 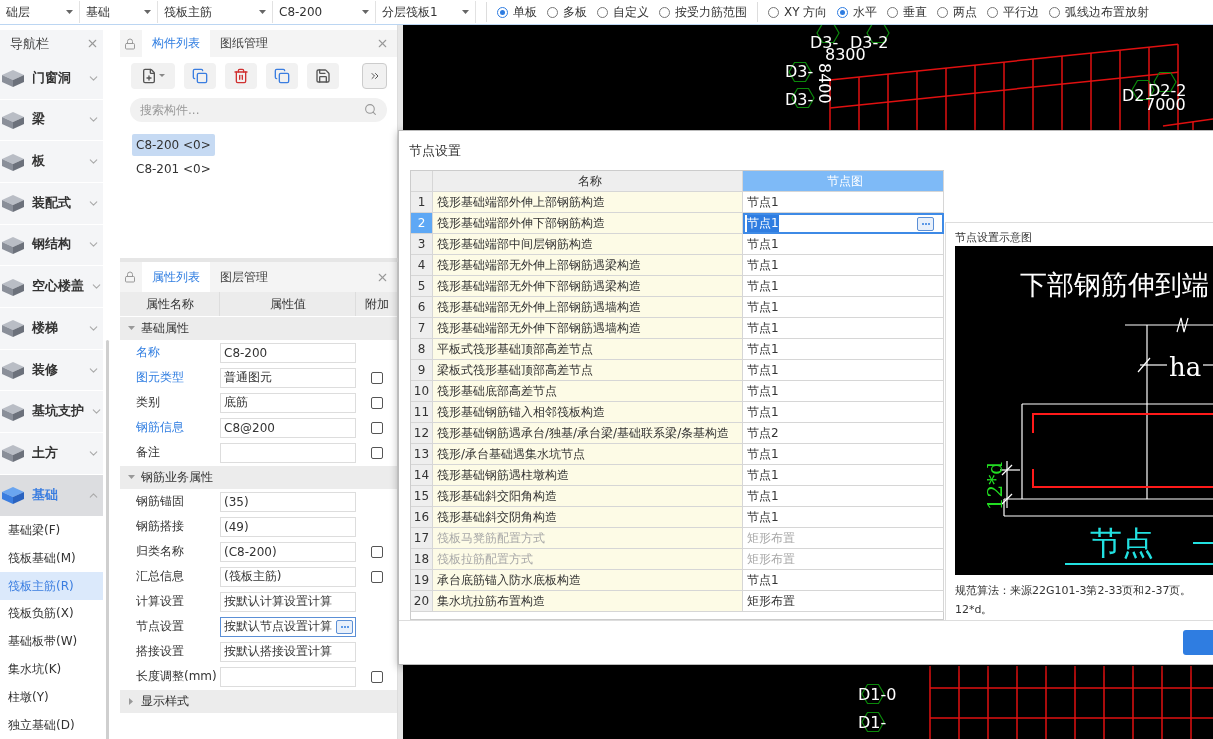 What do you see at coordinates (241, 76) in the screenshot?
I see `delete-button` at bounding box center [241, 76].